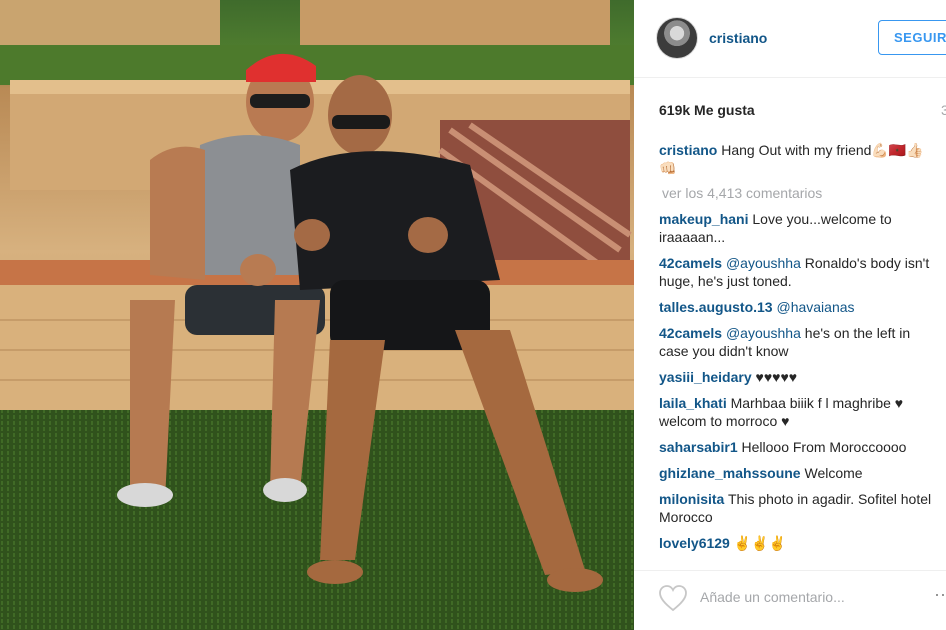  I want to click on list-item: lovely6129 ✌✌✌, so click(800, 543).